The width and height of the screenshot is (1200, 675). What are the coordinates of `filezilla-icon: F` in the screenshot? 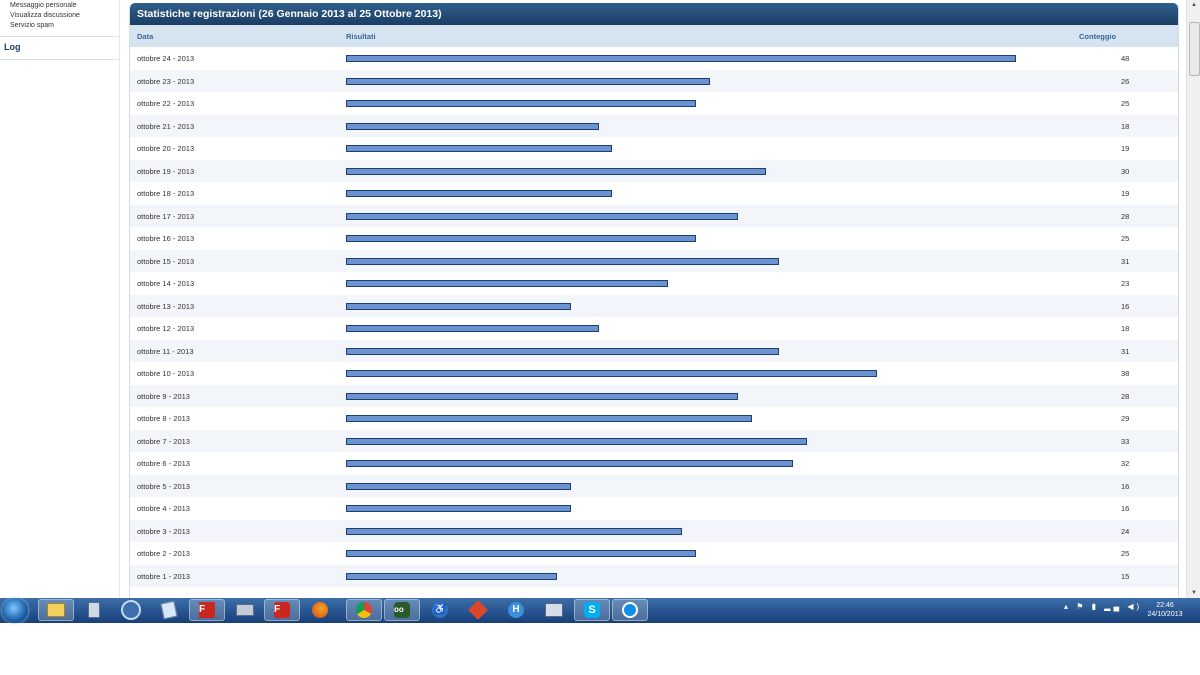 It's located at (207, 610).